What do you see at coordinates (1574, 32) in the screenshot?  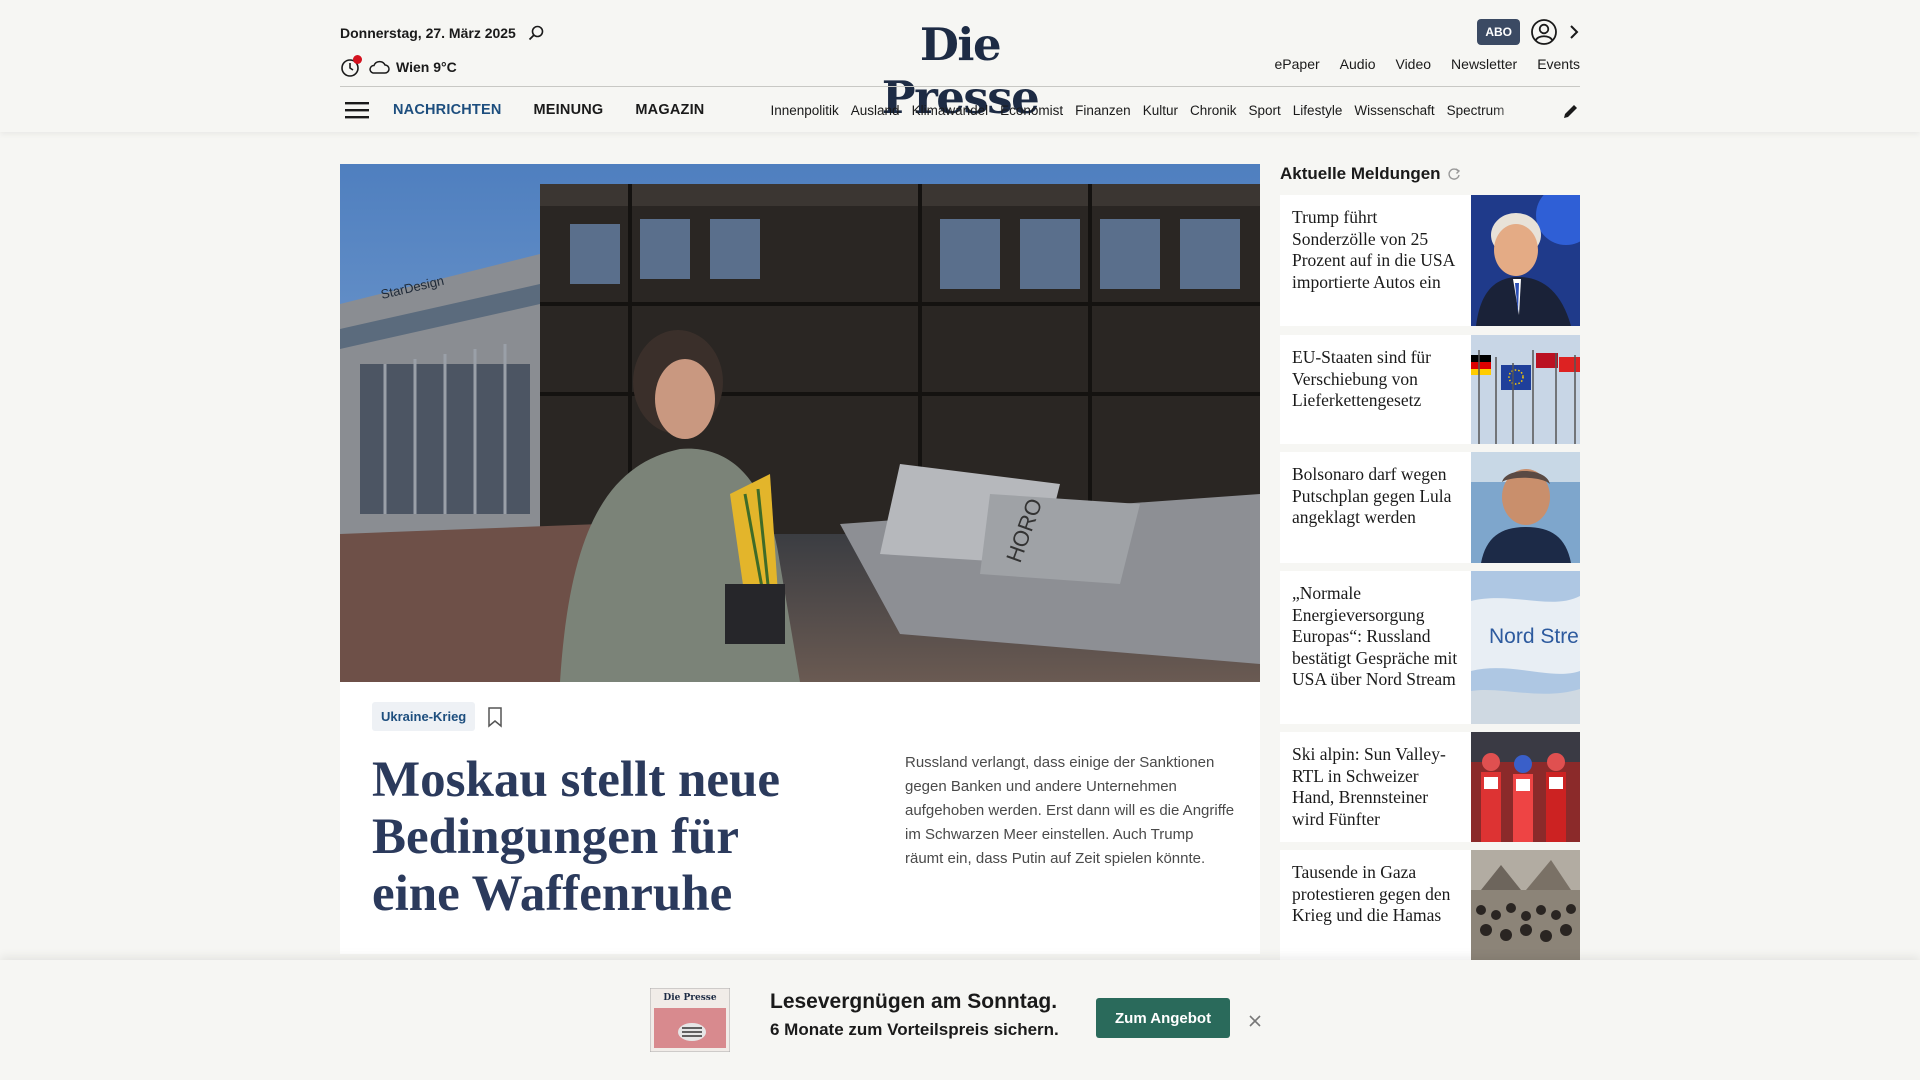 I see `chevron-right-icon` at bounding box center [1574, 32].